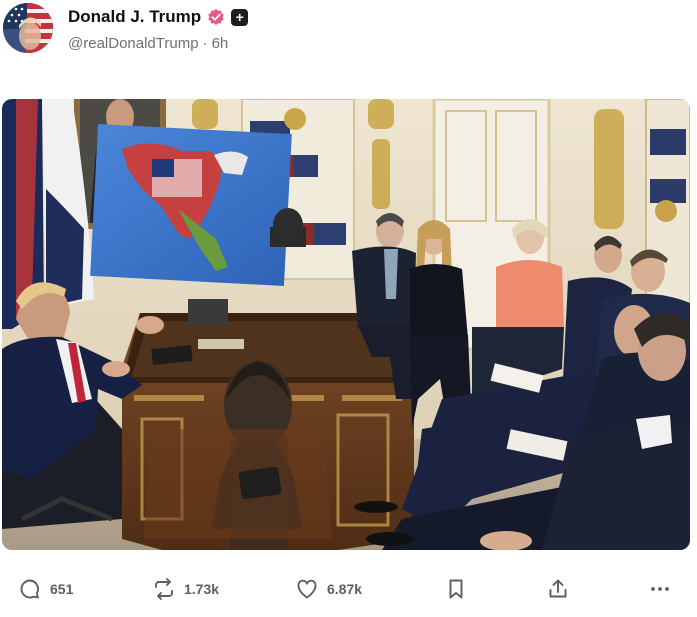  I want to click on reply-count: 651, so click(62, 589).